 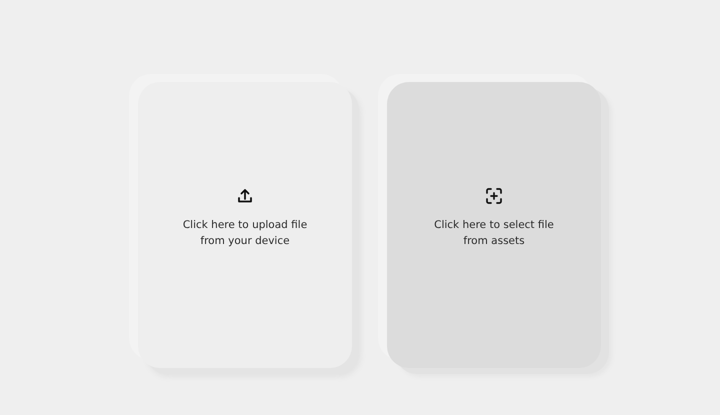 I want to click on upload-icon, so click(x=245, y=196).